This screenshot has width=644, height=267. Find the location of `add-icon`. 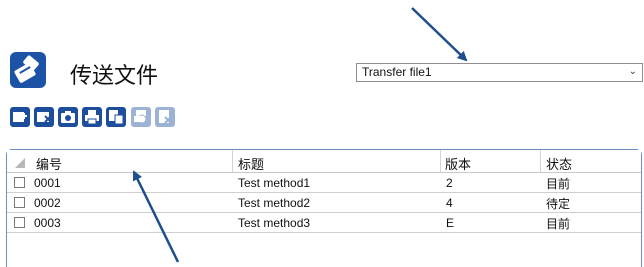

add-icon is located at coordinates (20, 117).